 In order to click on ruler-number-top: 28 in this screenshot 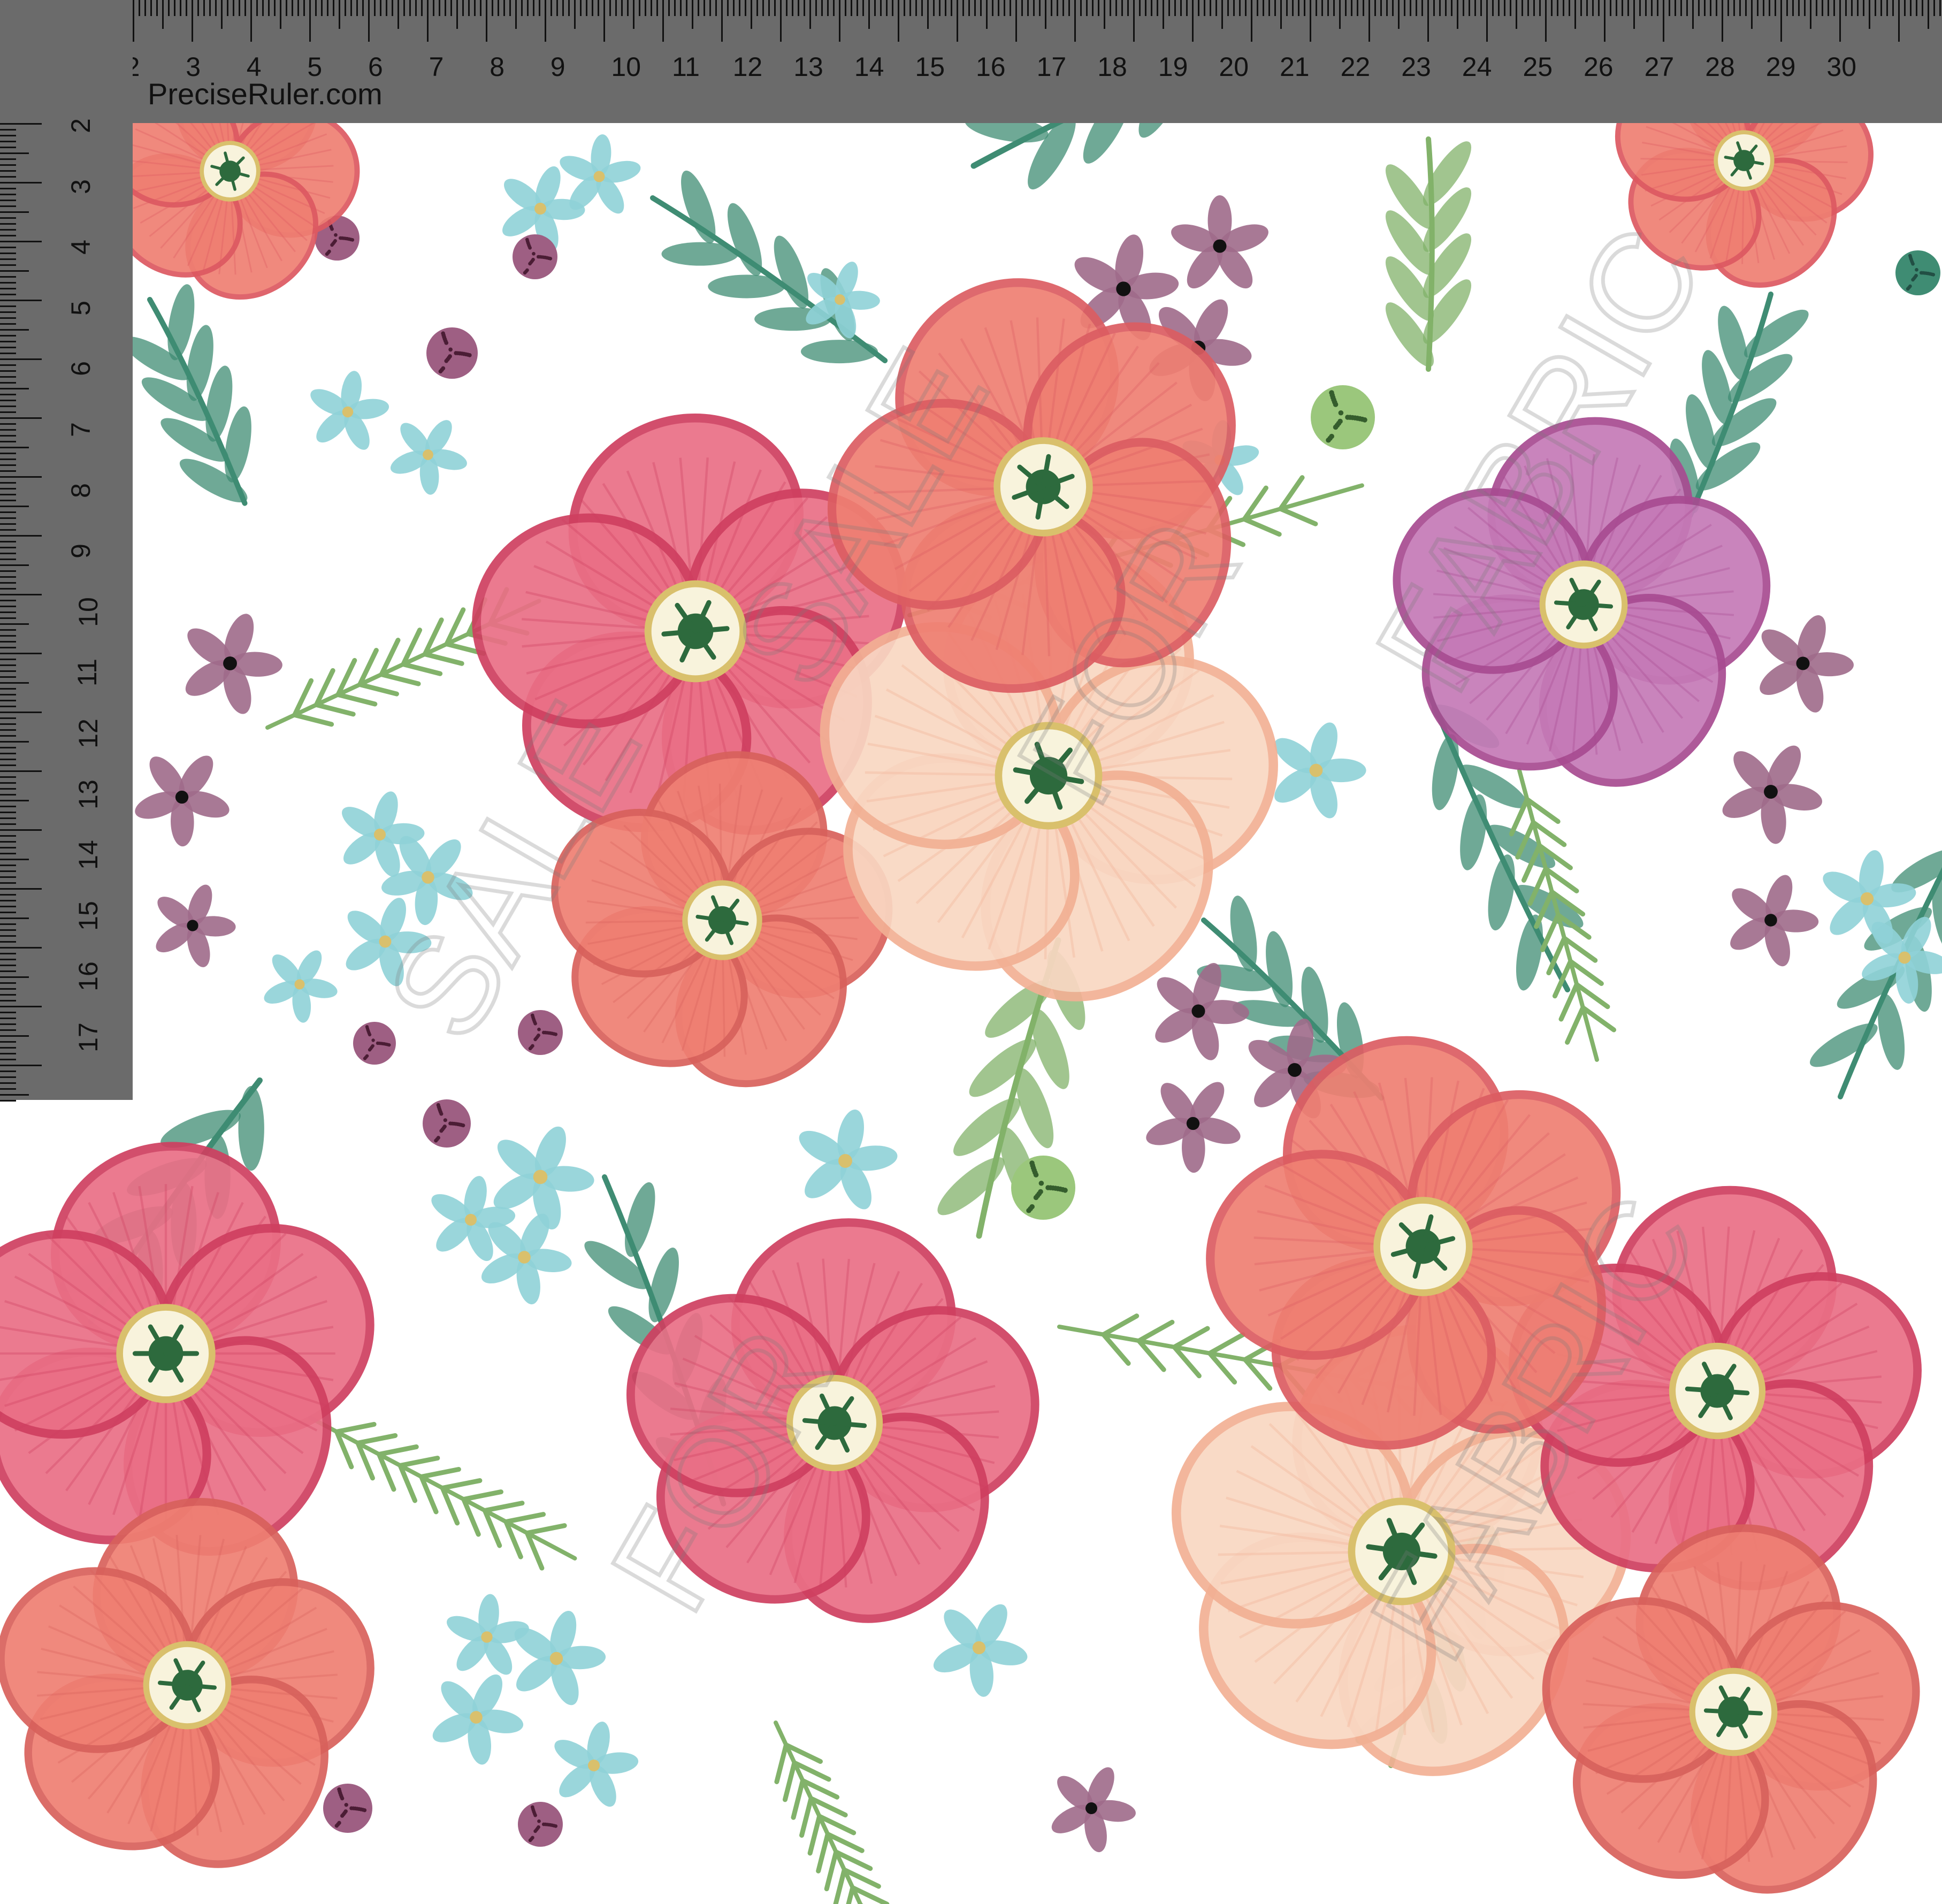, I will do `click(1720, 67)`.